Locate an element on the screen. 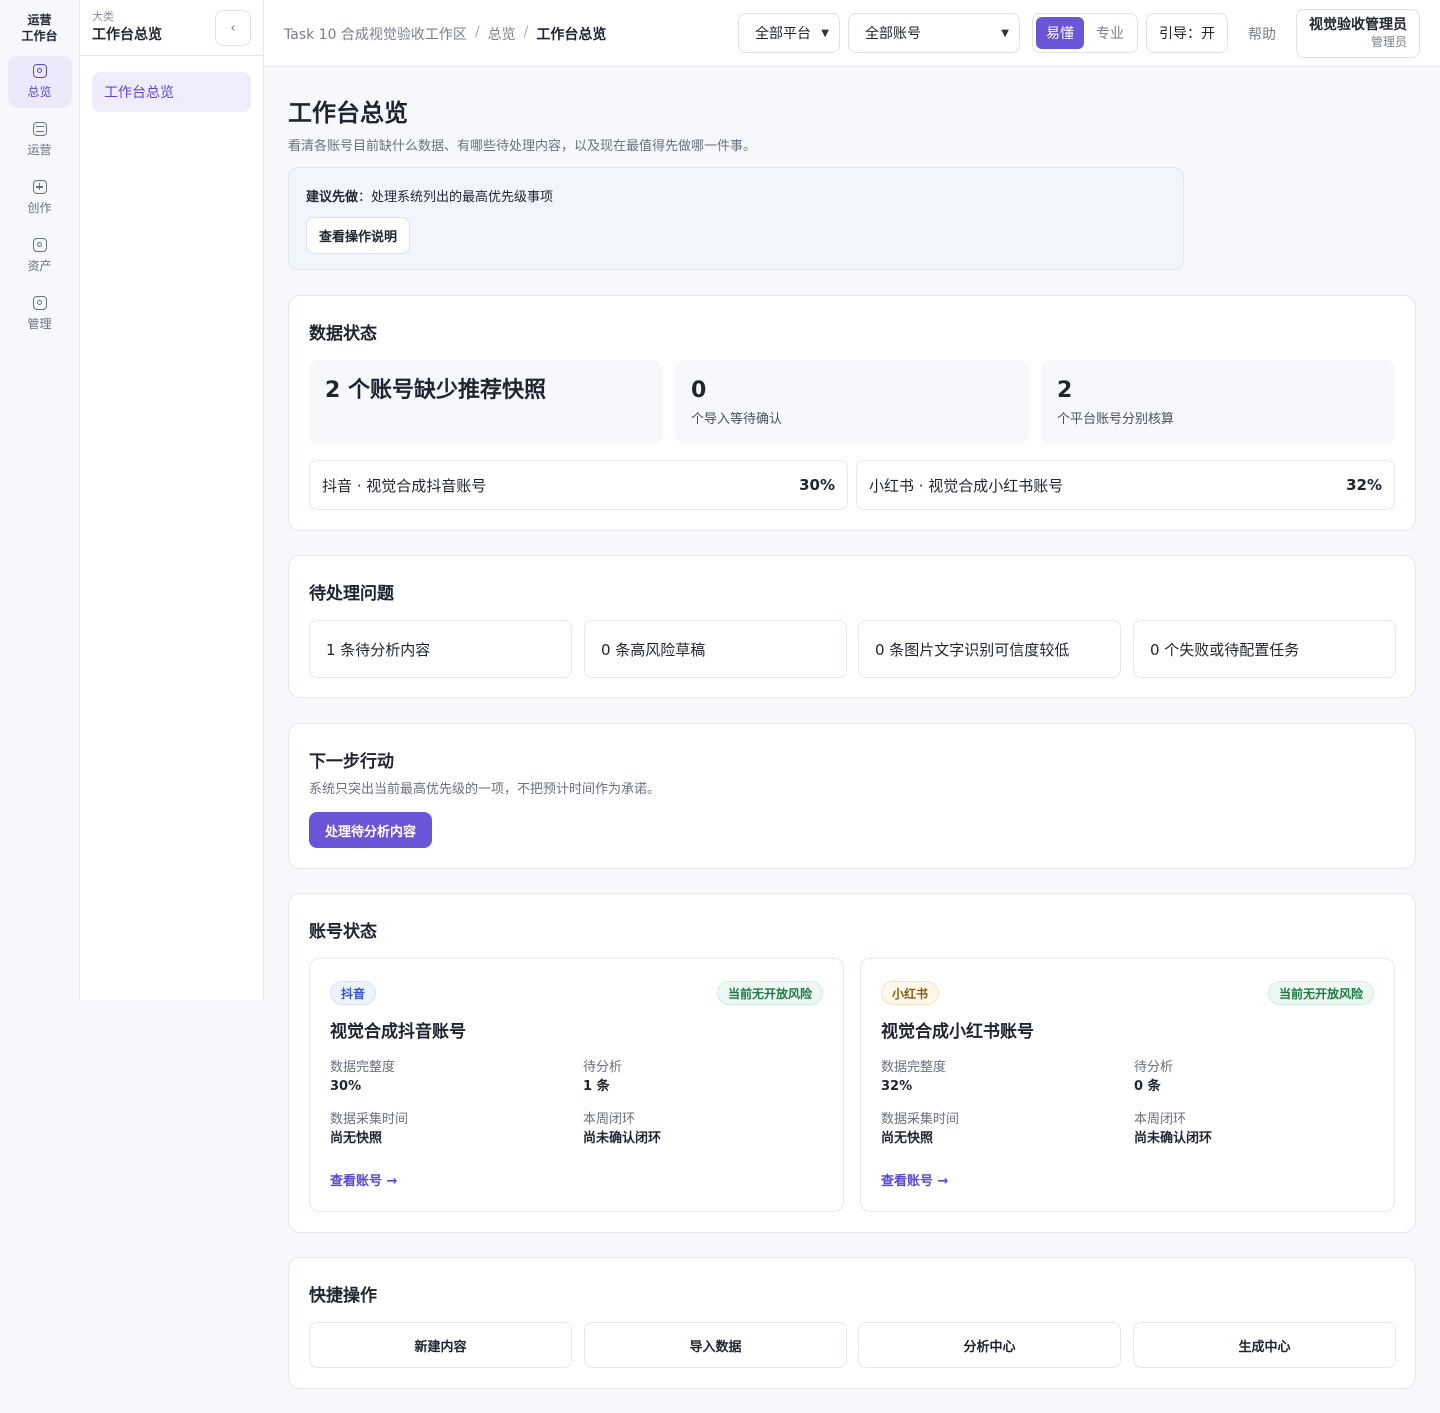  subnav-header: 大类 工作台总览 ‹ is located at coordinates (171, 28).